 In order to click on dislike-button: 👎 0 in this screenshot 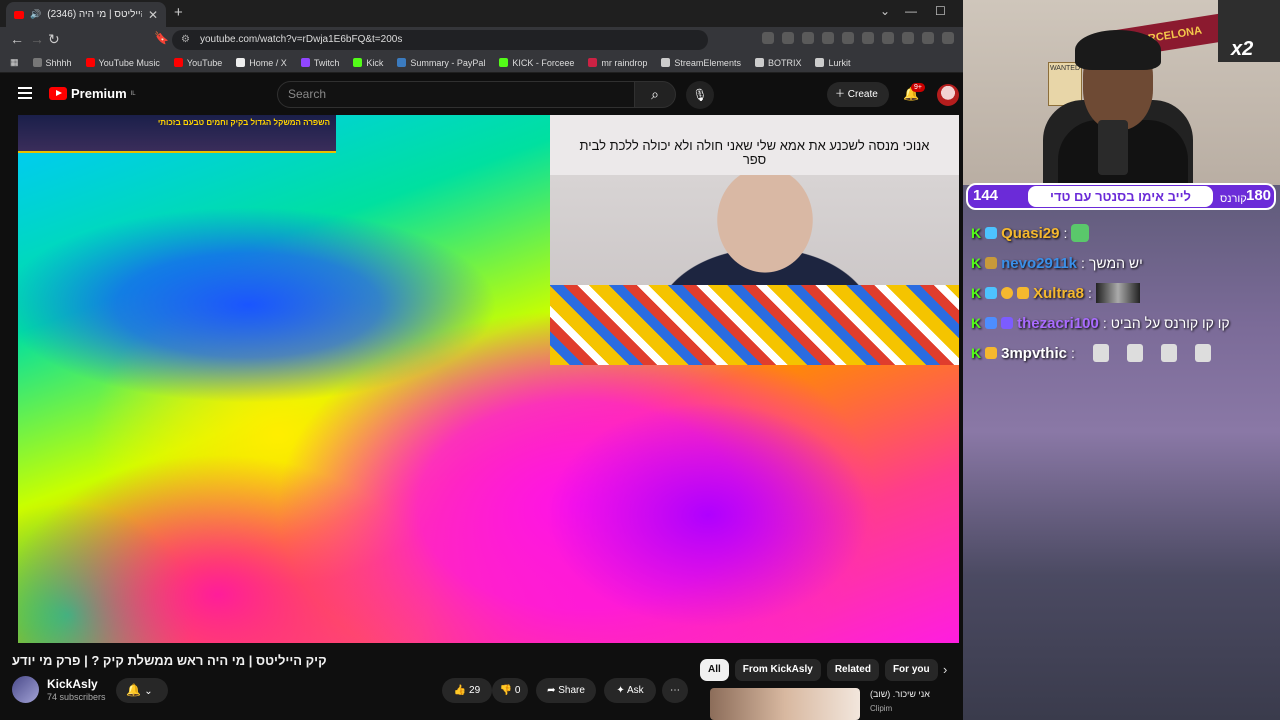, I will do `click(510, 690)`.